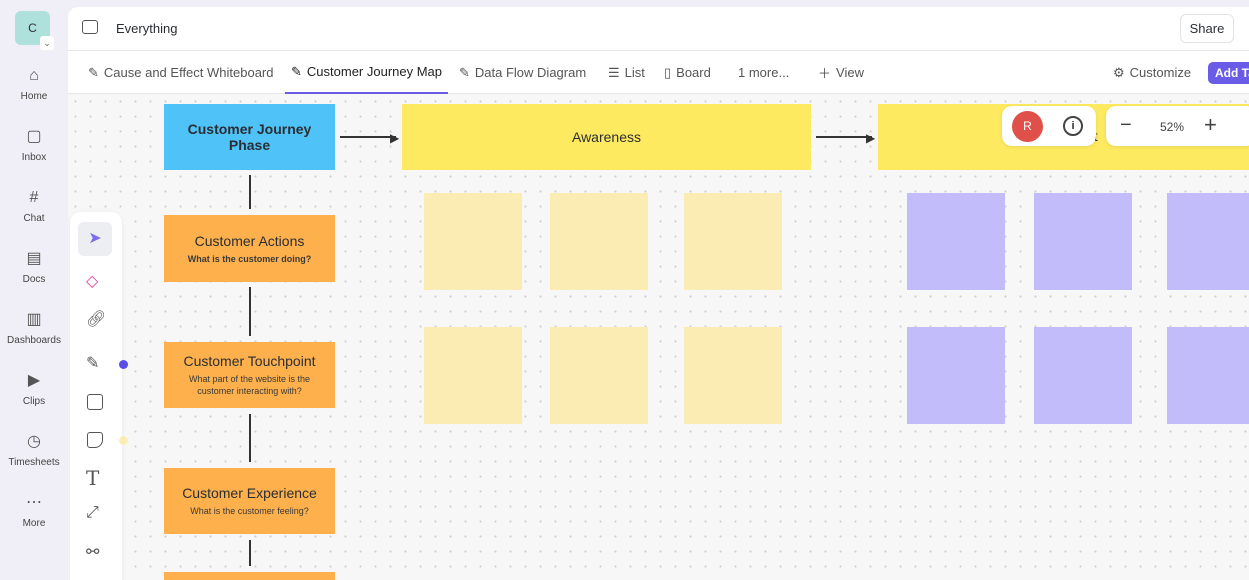 The width and height of the screenshot is (1249, 580). What do you see at coordinates (92, 552) in the screenshot?
I see `mindmap-icon: ⚯` at bounding box center [92, 552].